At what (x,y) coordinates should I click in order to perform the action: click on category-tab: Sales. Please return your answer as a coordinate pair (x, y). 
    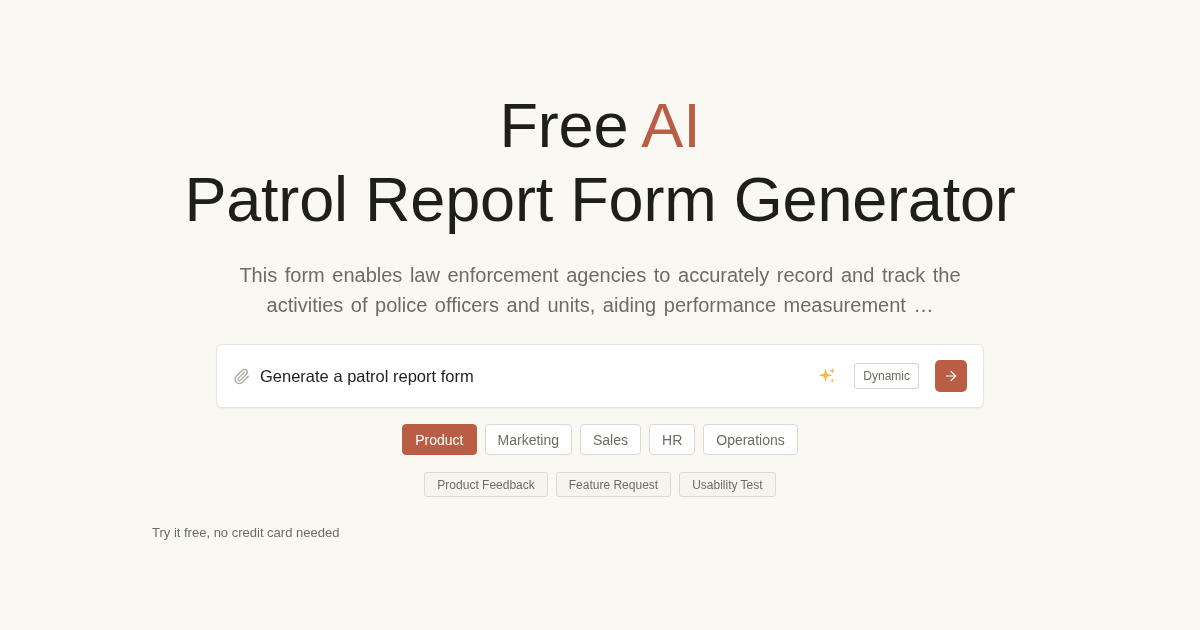
    Looking at the image, I should click on (610, 439).